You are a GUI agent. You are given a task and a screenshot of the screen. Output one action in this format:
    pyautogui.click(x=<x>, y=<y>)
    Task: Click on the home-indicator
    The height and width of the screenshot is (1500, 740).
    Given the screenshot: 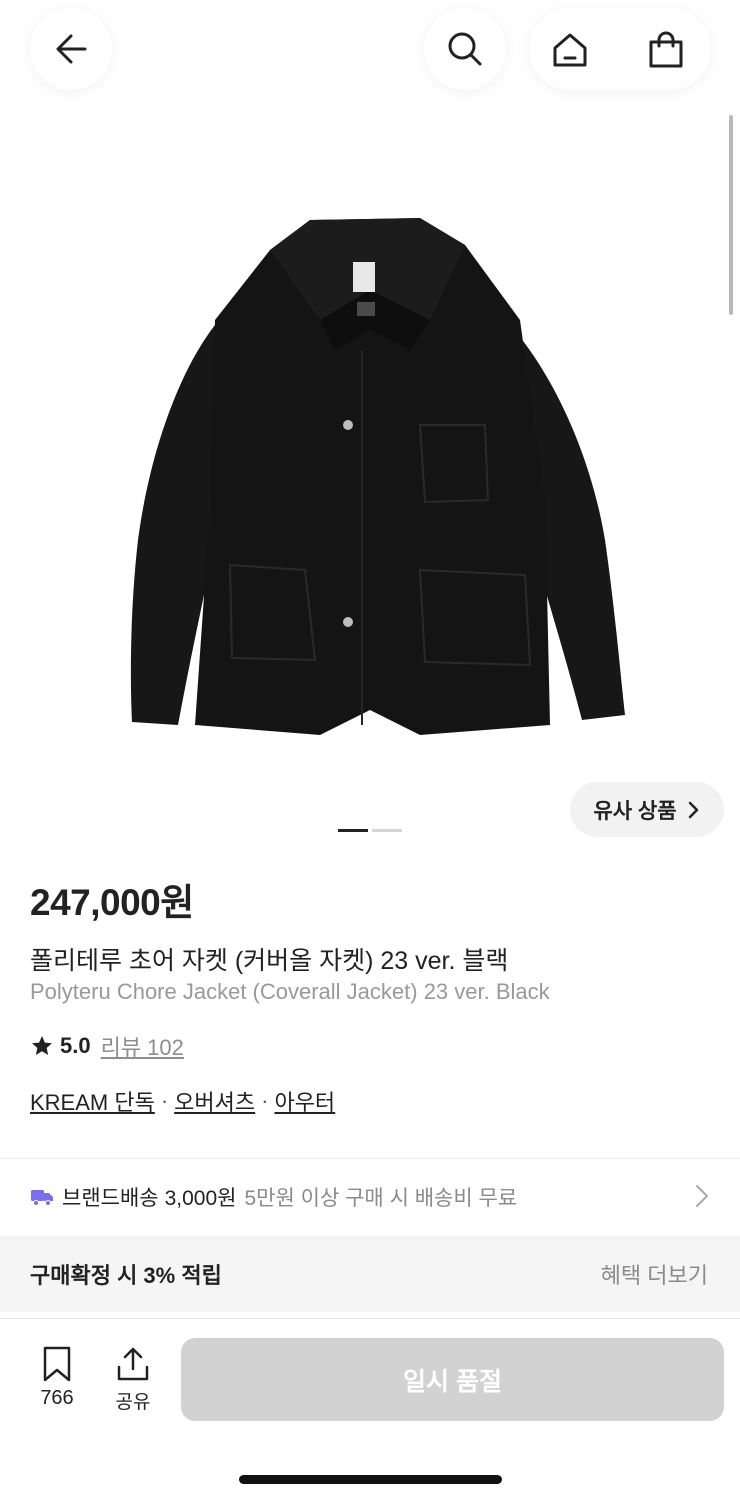 What is the action you would take?
    pyautogui.click(x=370, y=1479)
    